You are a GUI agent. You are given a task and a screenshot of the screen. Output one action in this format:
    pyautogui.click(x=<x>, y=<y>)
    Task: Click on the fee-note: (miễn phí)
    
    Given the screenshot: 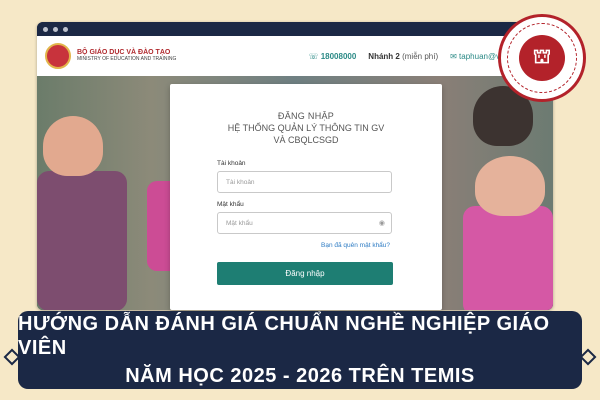 What is the action you would take?
    pyautogui.click(x=420, y=56)
    